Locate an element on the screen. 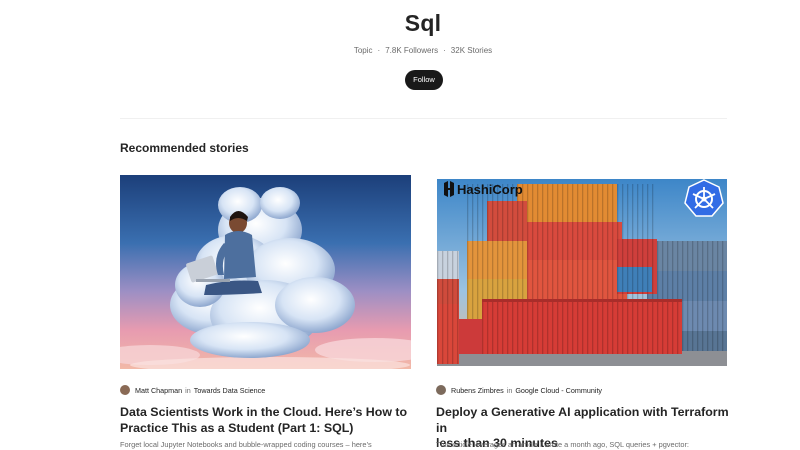  stories-count: 32K Stories is located at coordinates (471, 50).